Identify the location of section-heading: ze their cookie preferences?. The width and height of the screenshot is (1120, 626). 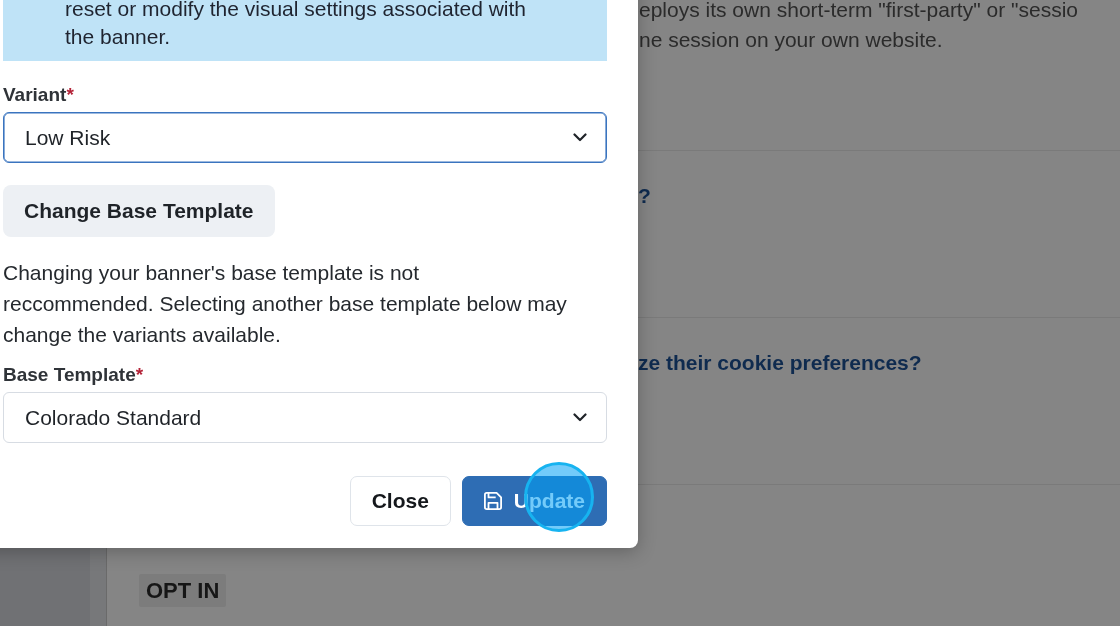
(780, 363).